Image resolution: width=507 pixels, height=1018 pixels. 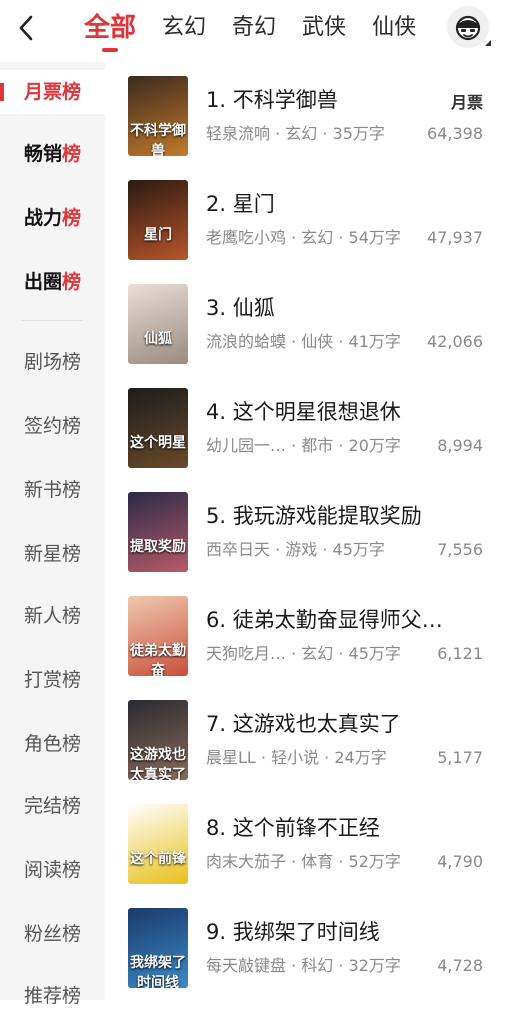 I want to click on chevron-left-icon, so click(x=26, y=28).